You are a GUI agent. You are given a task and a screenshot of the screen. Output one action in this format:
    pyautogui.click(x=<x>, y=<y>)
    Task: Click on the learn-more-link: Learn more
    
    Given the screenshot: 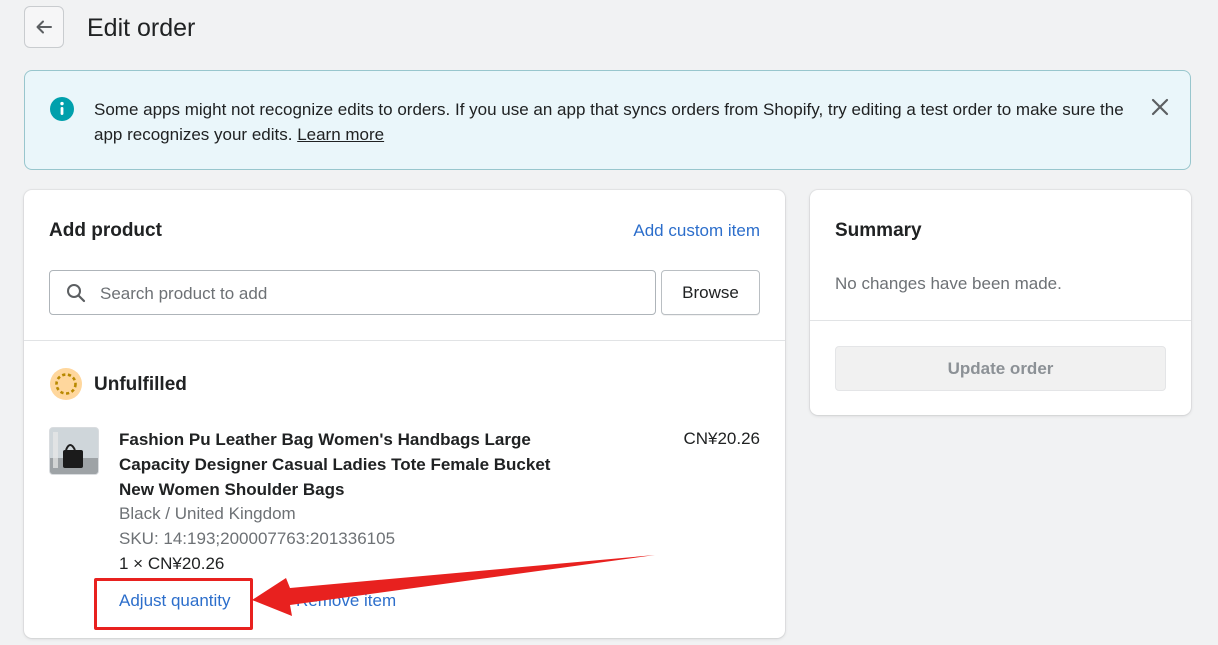 What is the action you would take?
    pyautogui.click(x=340, y=134)
    